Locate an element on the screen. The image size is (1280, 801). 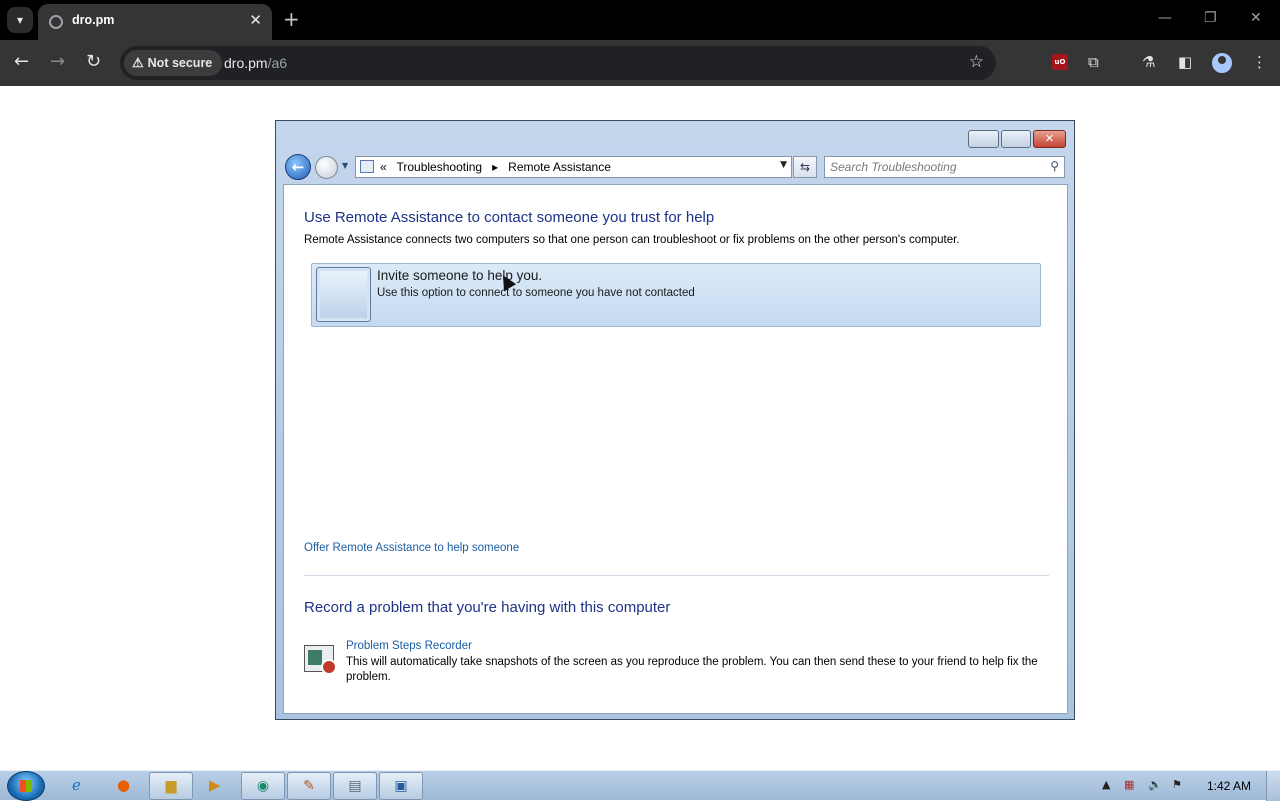
tab-search-button: ▾ is located at coordinates (20, 20).